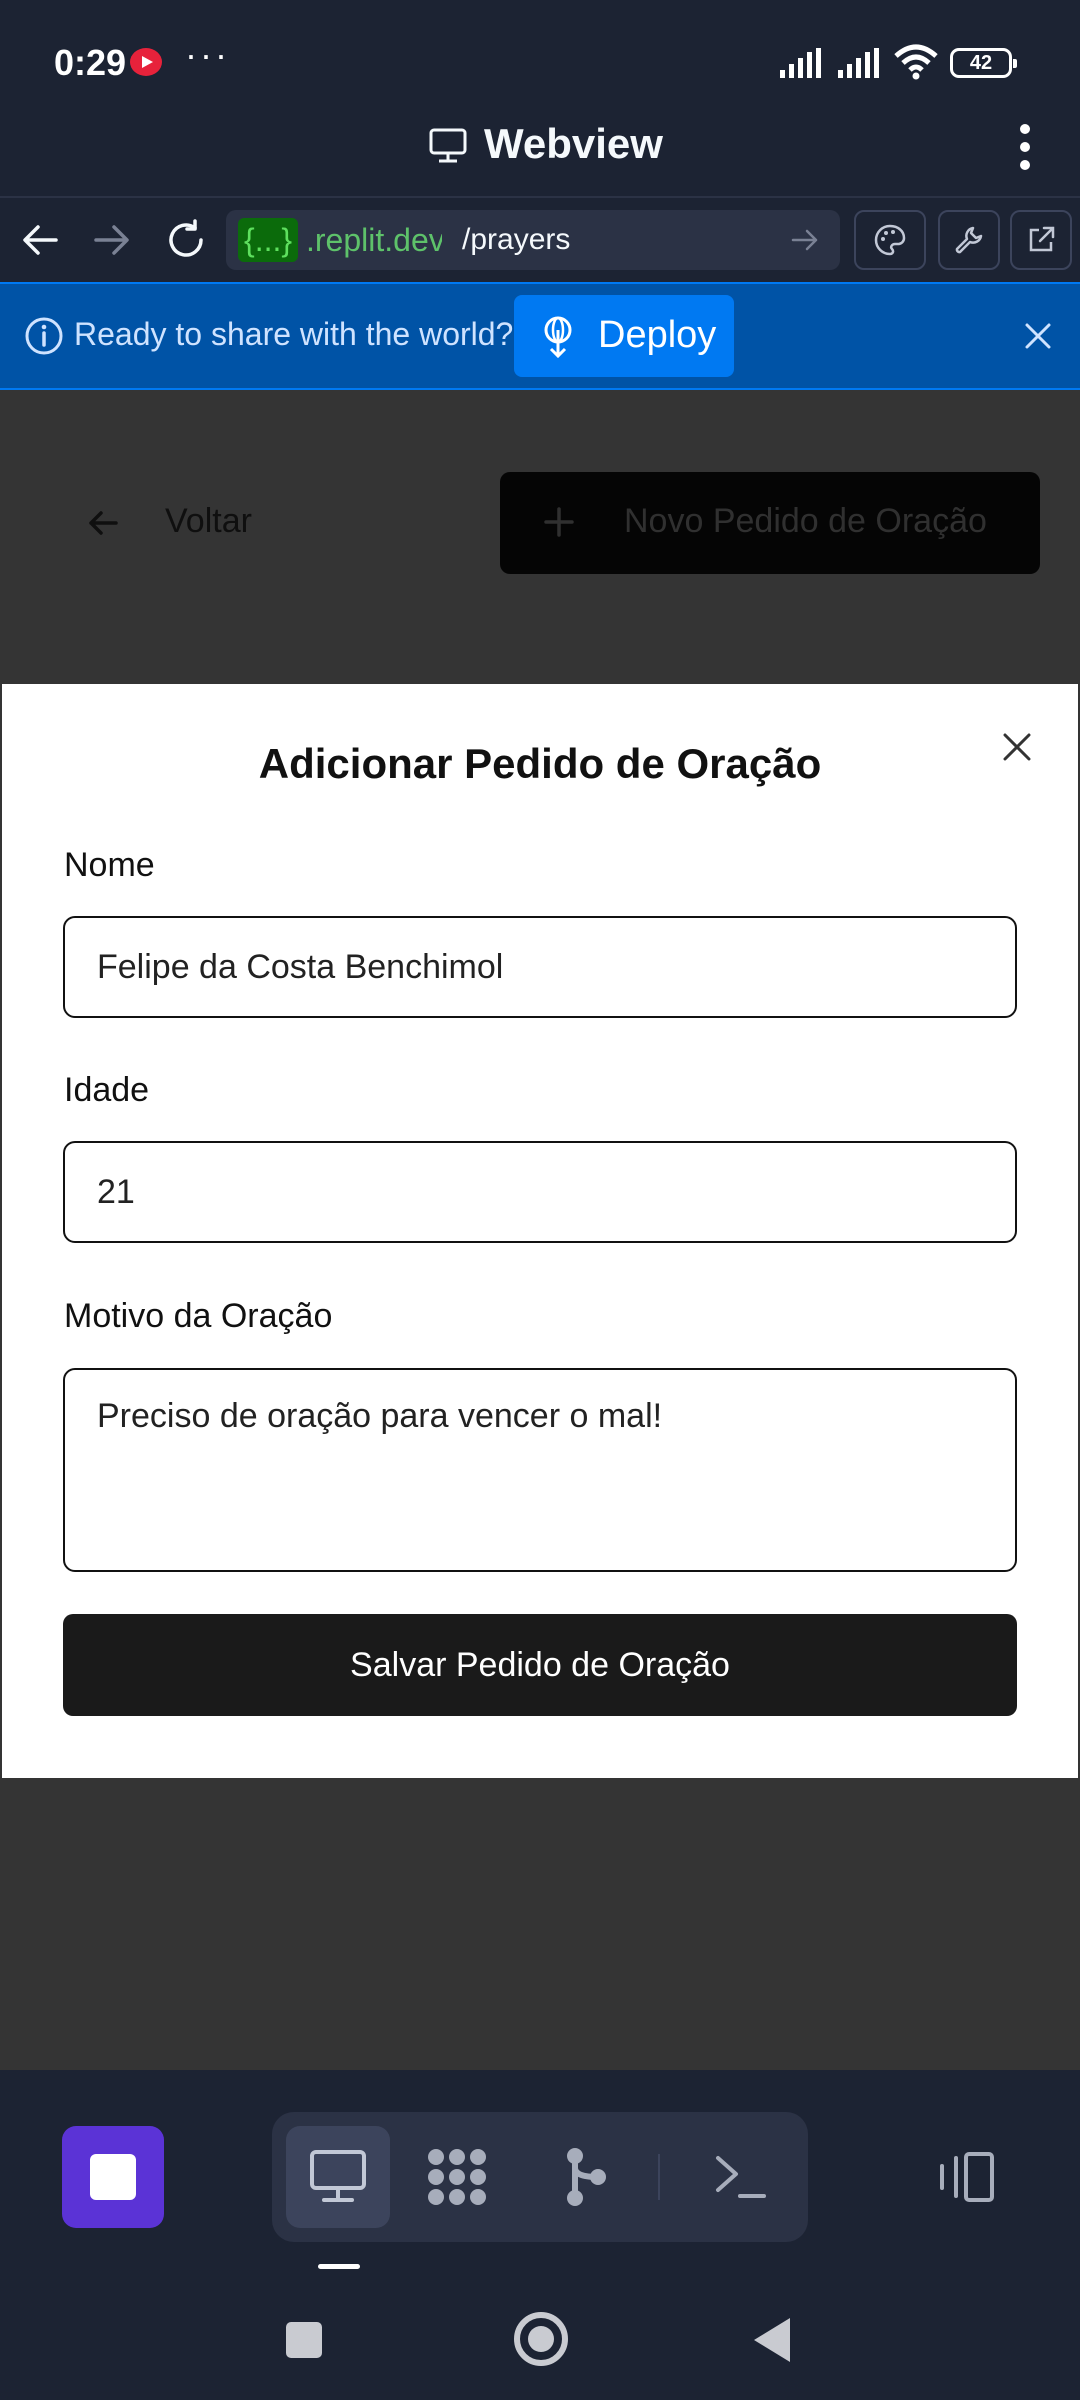 The width and height of the screenshot is (1080, 2400). I want to click on url-path: /prayers, so click(516, 240).